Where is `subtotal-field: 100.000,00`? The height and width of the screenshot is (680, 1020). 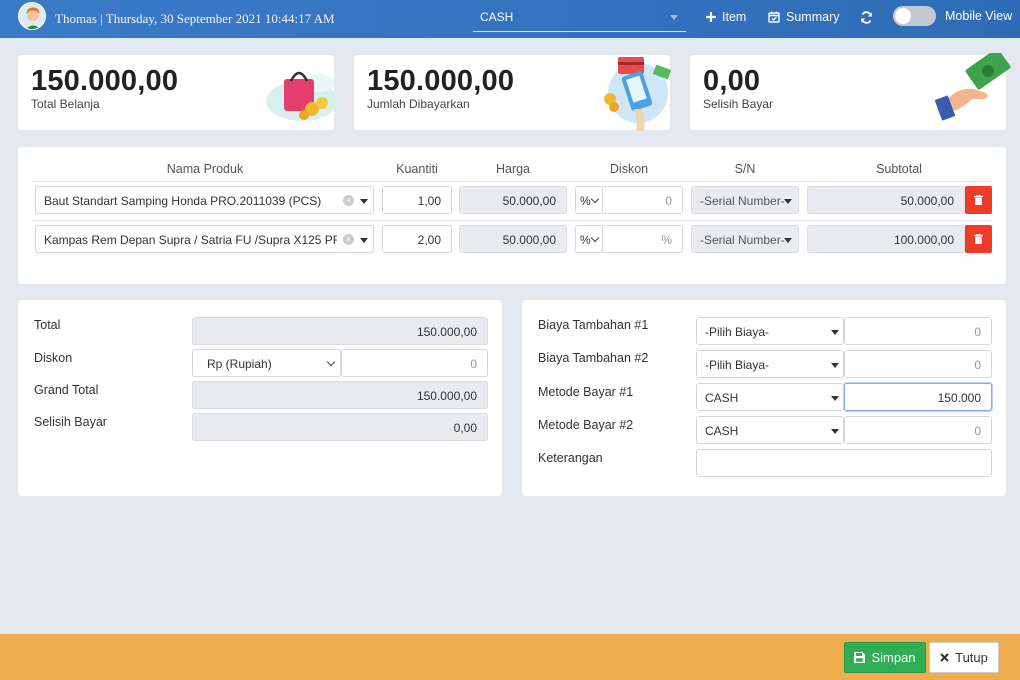
subtotal-field: 100.000,00 is located at coordinates (886, 239).